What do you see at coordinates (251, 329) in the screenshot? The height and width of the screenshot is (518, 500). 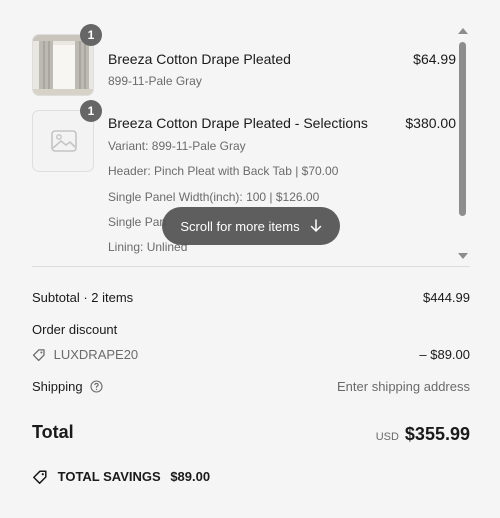 I see `order-discount-row: Order discount` at bounding box center [251, 329].